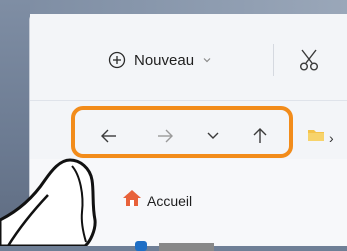 The width and height of the screenshot is (347, 251). What do you see at coordinates (185, 244) in the screenshot?
I see `sidebar-item-partial` at bounding box center [185, 244].